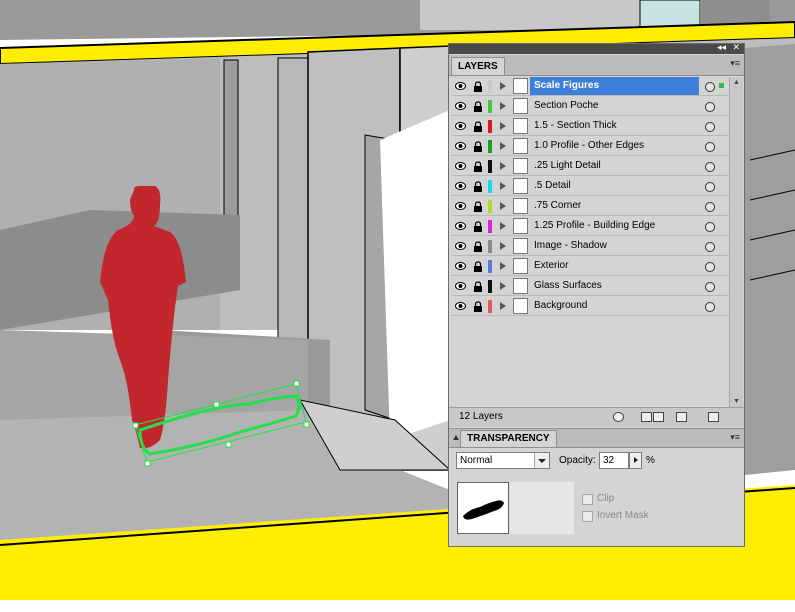 This screenshot has width=795, height=612. Describe the element at coordinates (735, 63) in the screenshot. I see `panel-menu-icon: ▾≡` at that location.